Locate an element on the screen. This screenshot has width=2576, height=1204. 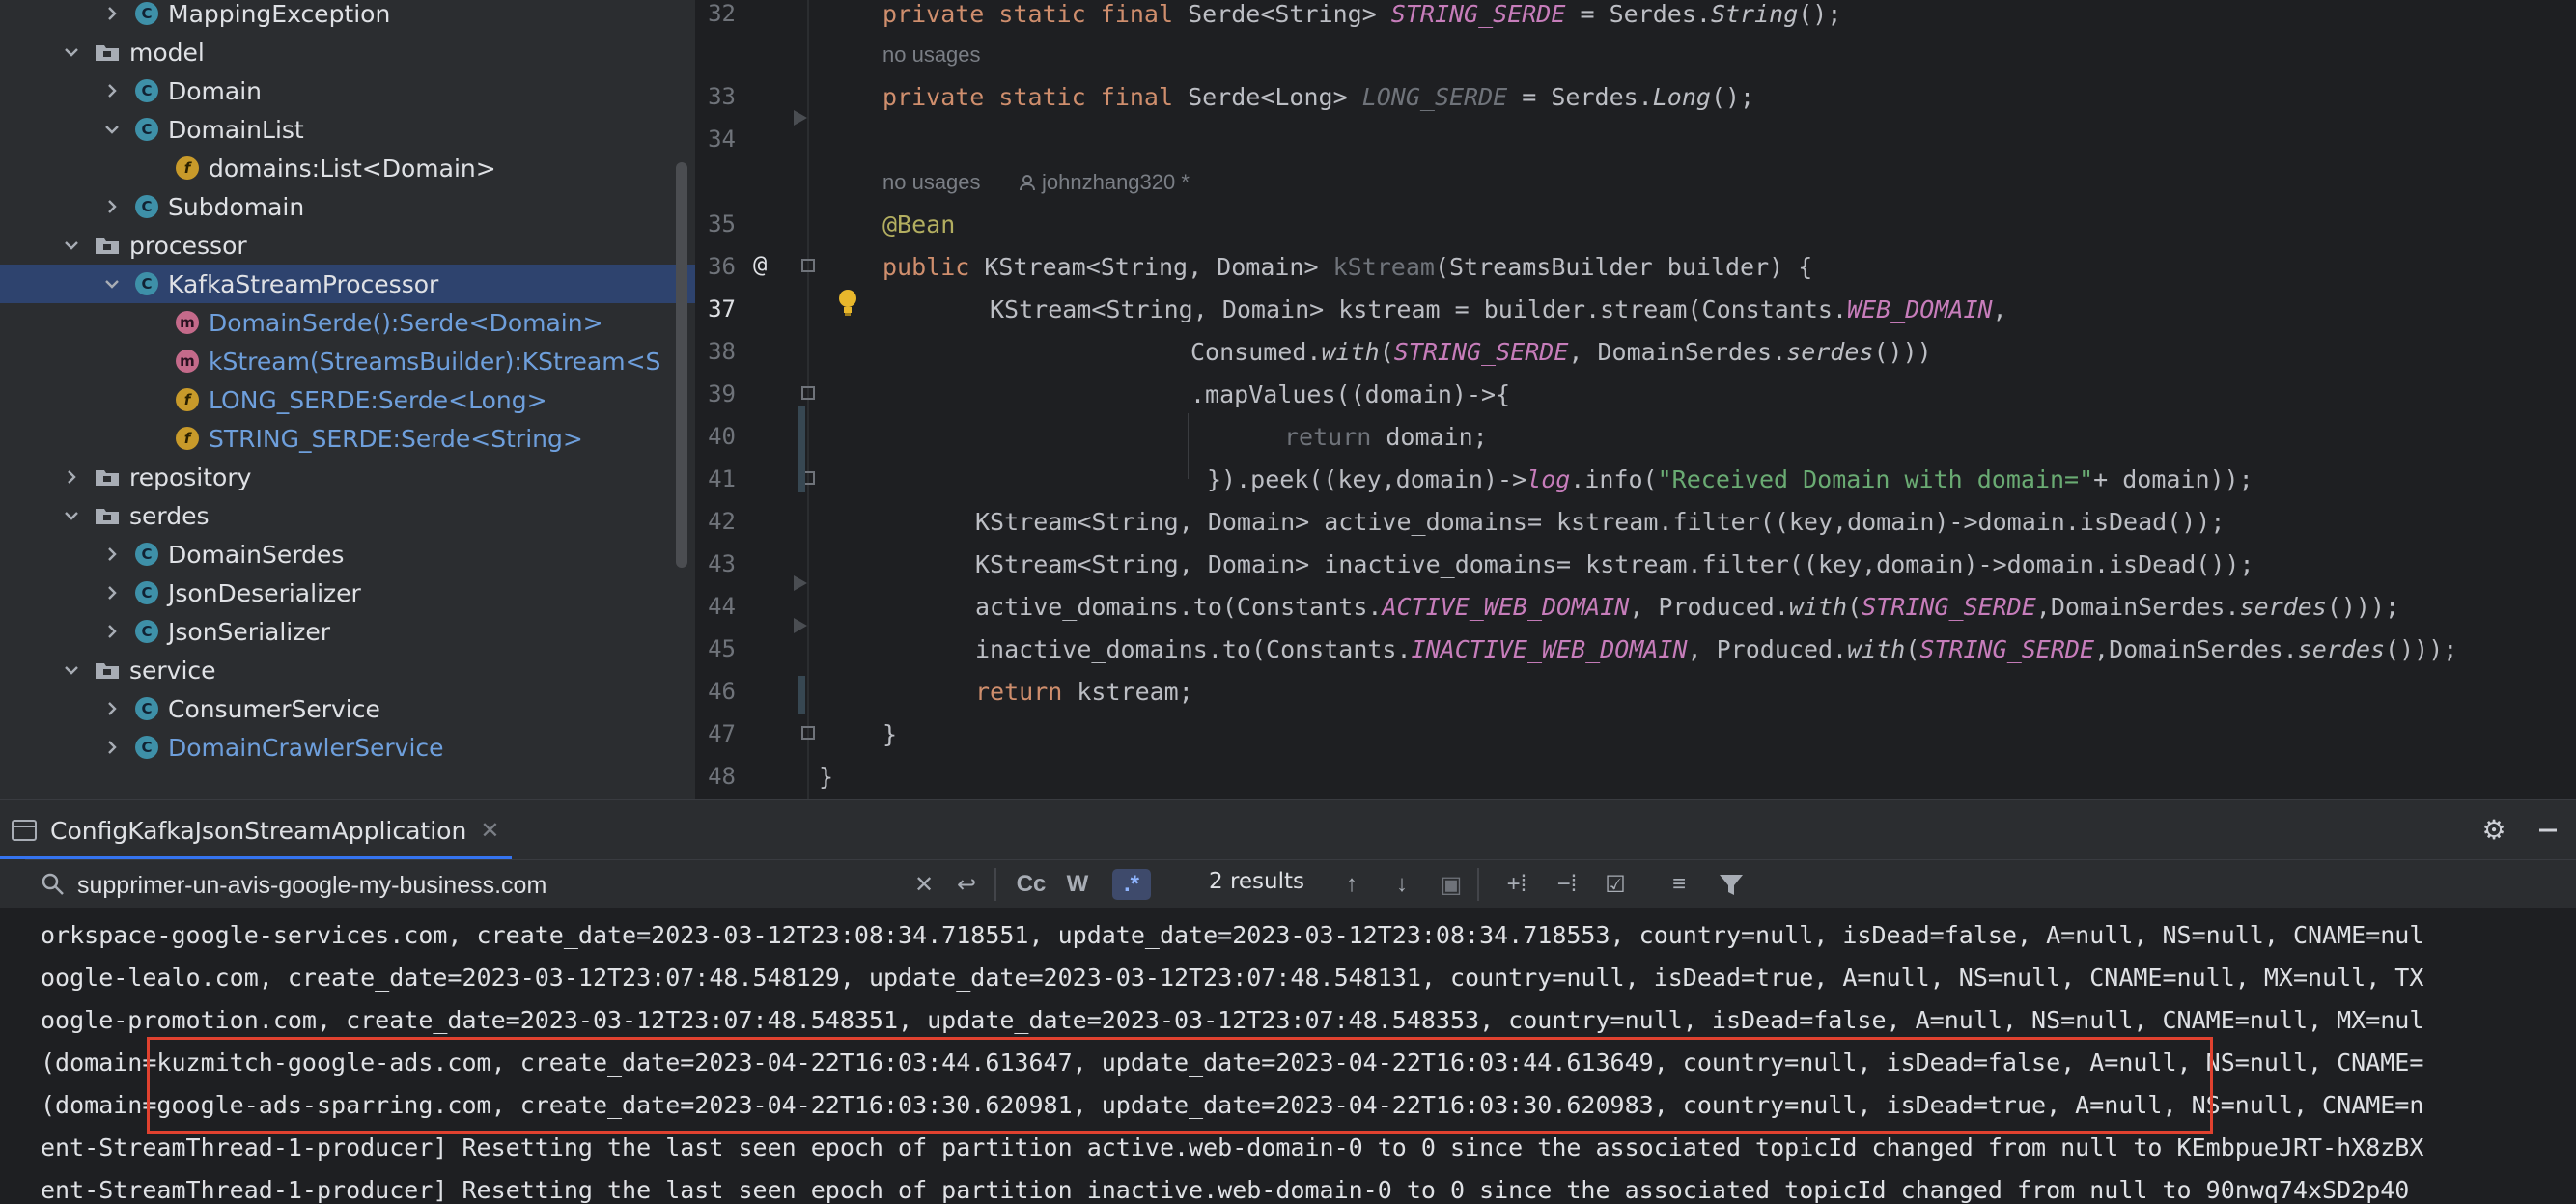
tree-item-jsonserializer: C JsonSerializer is located at coordinates (348, 631).